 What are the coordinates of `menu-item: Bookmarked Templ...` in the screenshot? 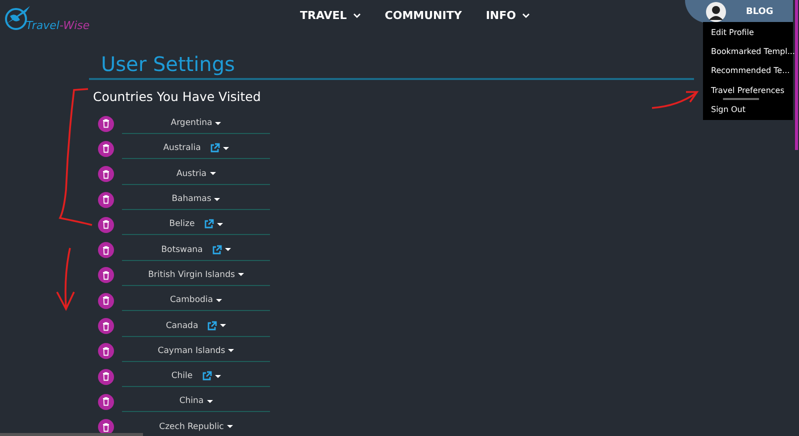 It's located at (748, 52).